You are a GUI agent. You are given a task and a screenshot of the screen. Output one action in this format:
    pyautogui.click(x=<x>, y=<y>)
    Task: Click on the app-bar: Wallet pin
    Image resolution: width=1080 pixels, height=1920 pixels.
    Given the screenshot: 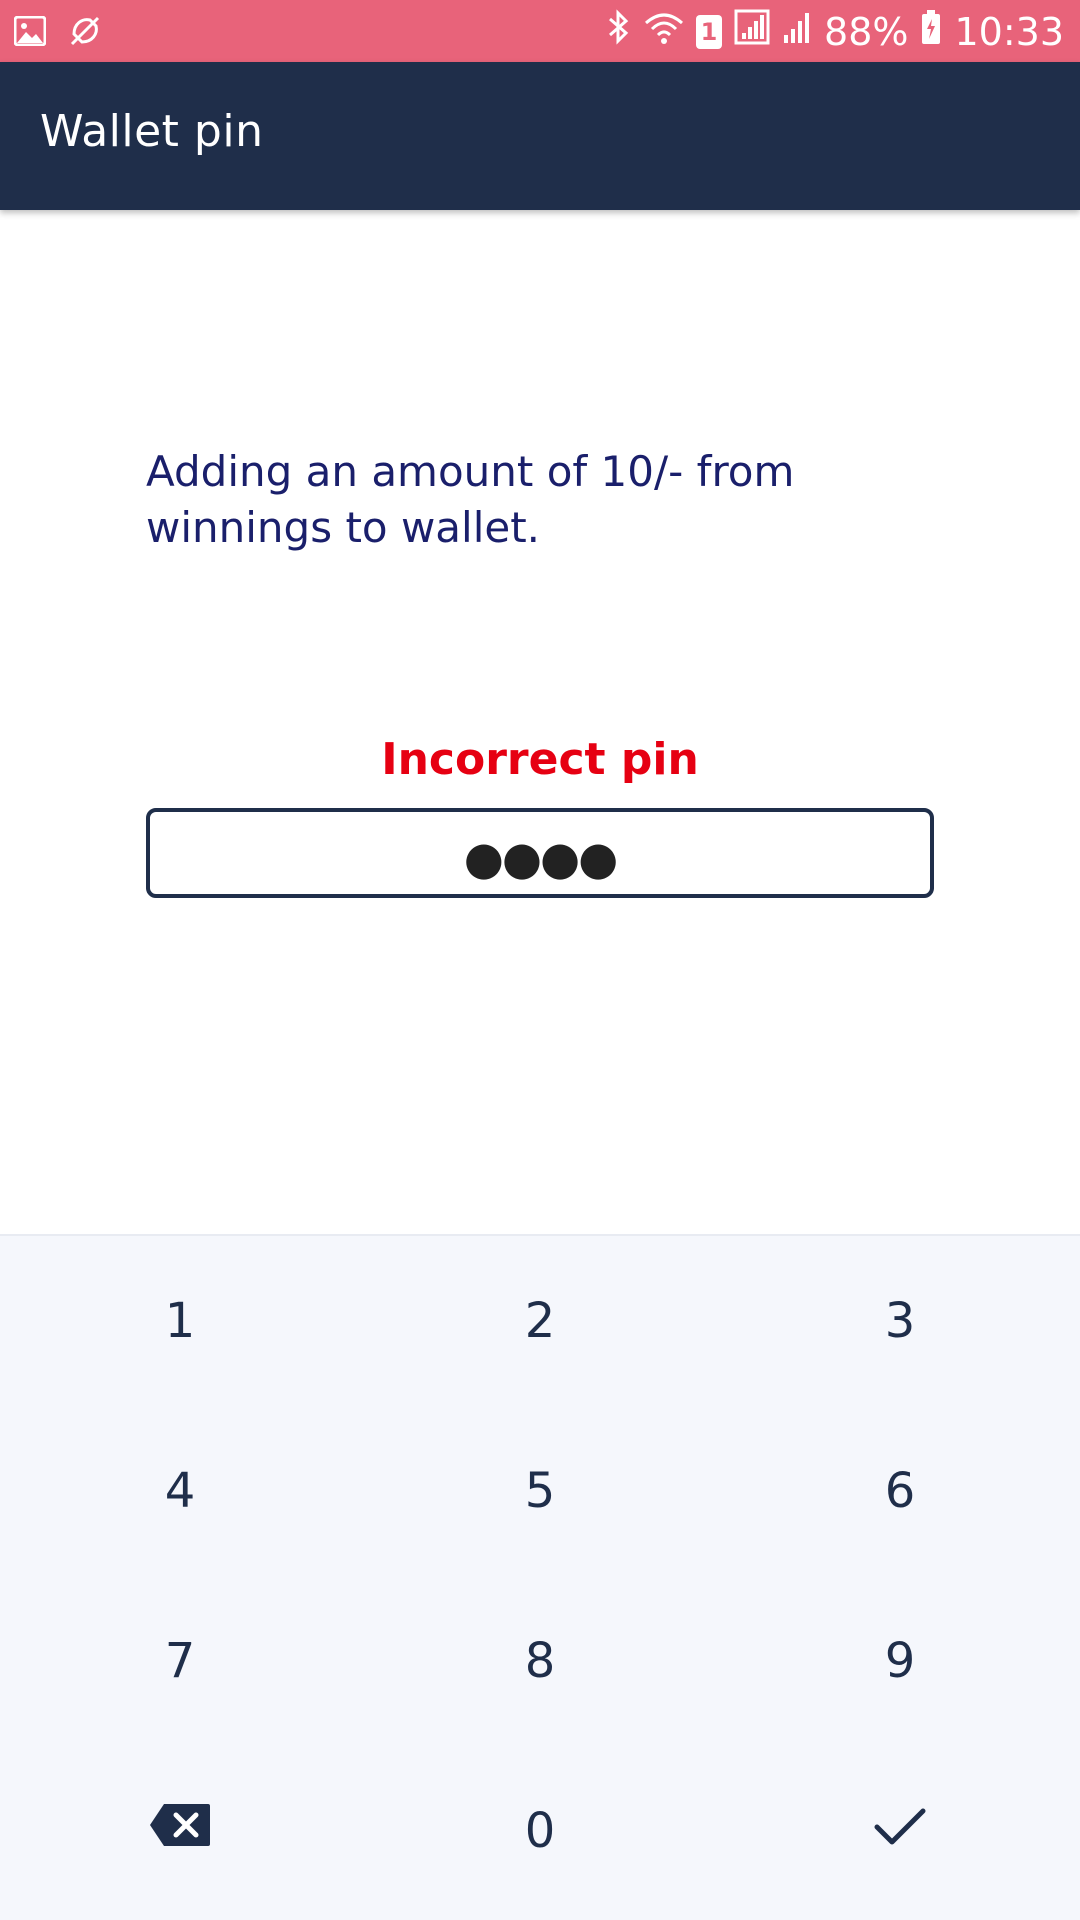 What is the action you would take?
    pyautogui.click(x=540, y=136)
    